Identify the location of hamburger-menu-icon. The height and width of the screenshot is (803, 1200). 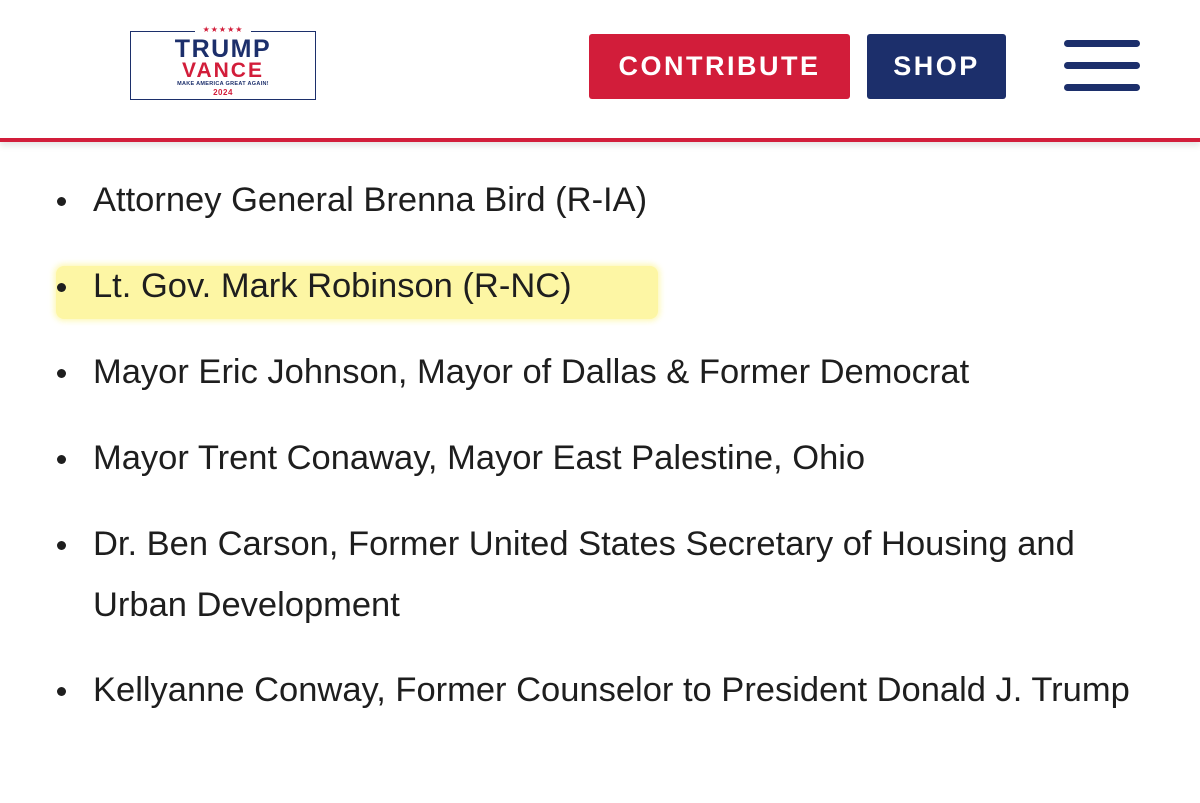
(1102, 66).